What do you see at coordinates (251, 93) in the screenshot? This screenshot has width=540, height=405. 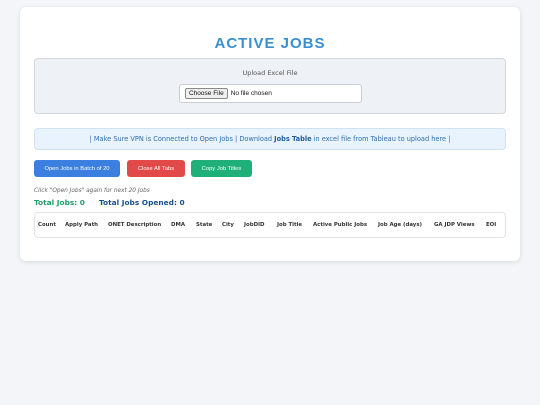 I see `file-status-text: No file chosen` at bounding box center [251, 93].